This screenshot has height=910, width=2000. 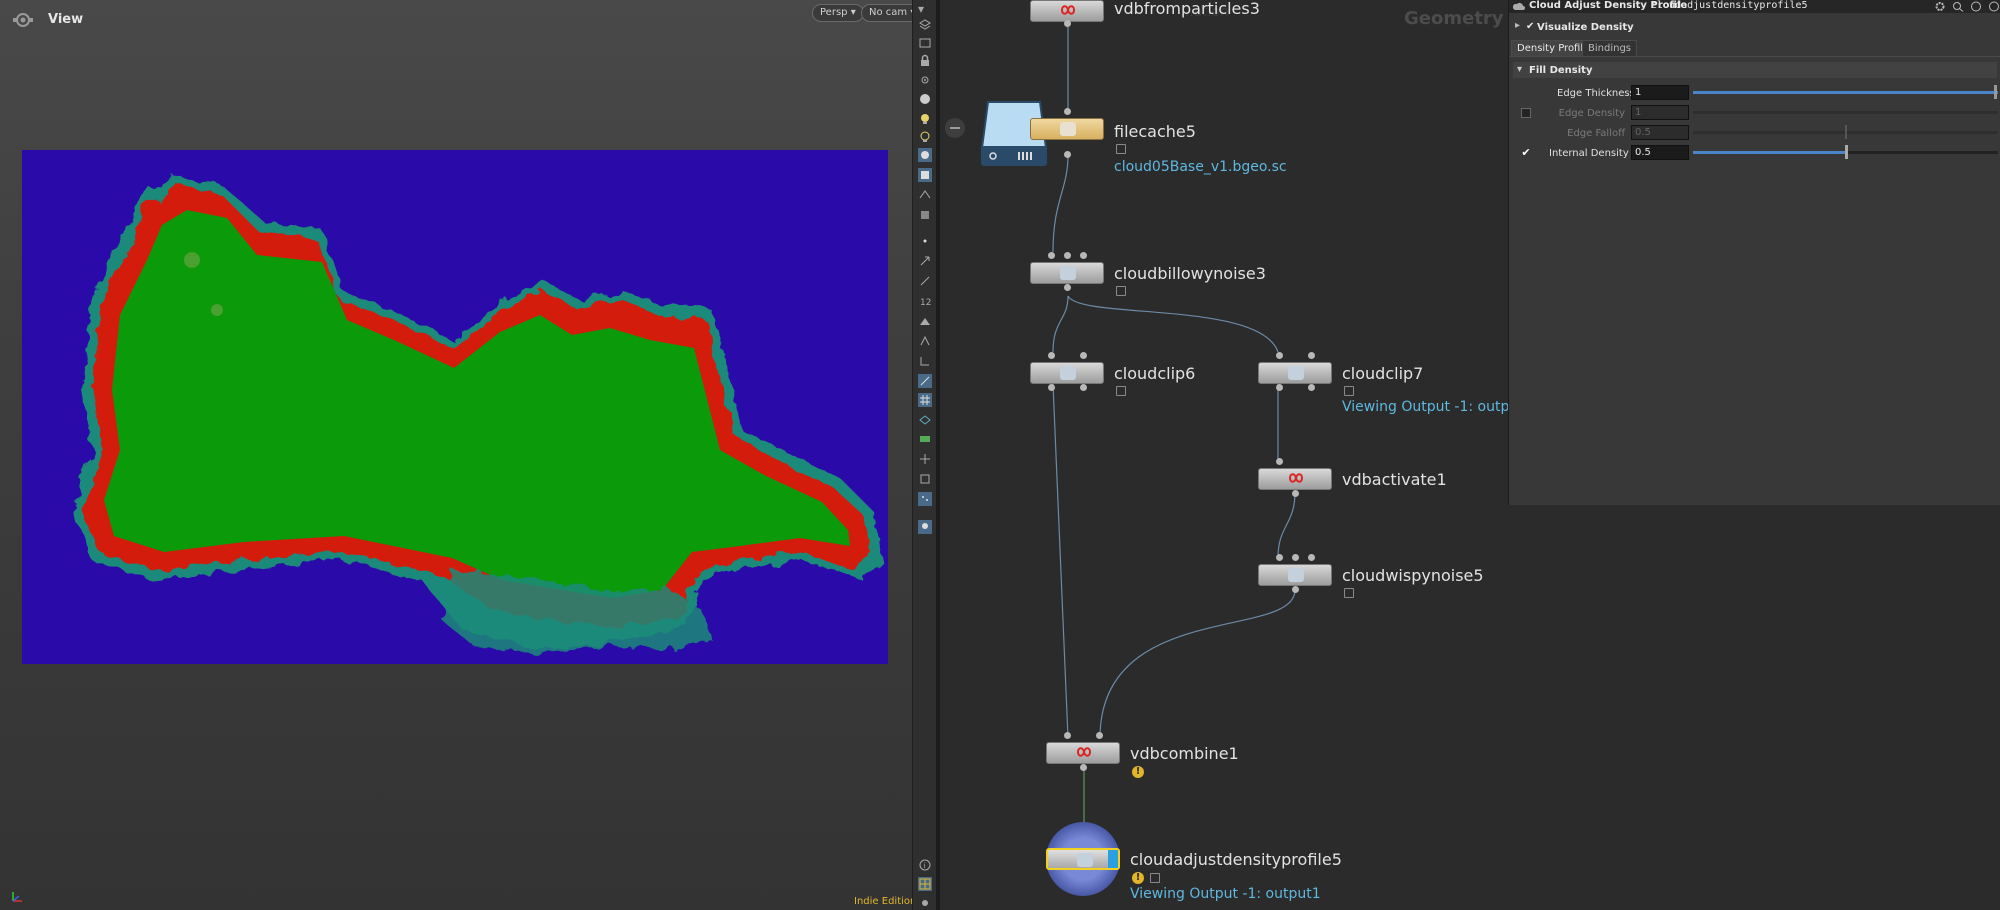 I want to click on point-numbers-icon: 12, so click(x=925, y=301).